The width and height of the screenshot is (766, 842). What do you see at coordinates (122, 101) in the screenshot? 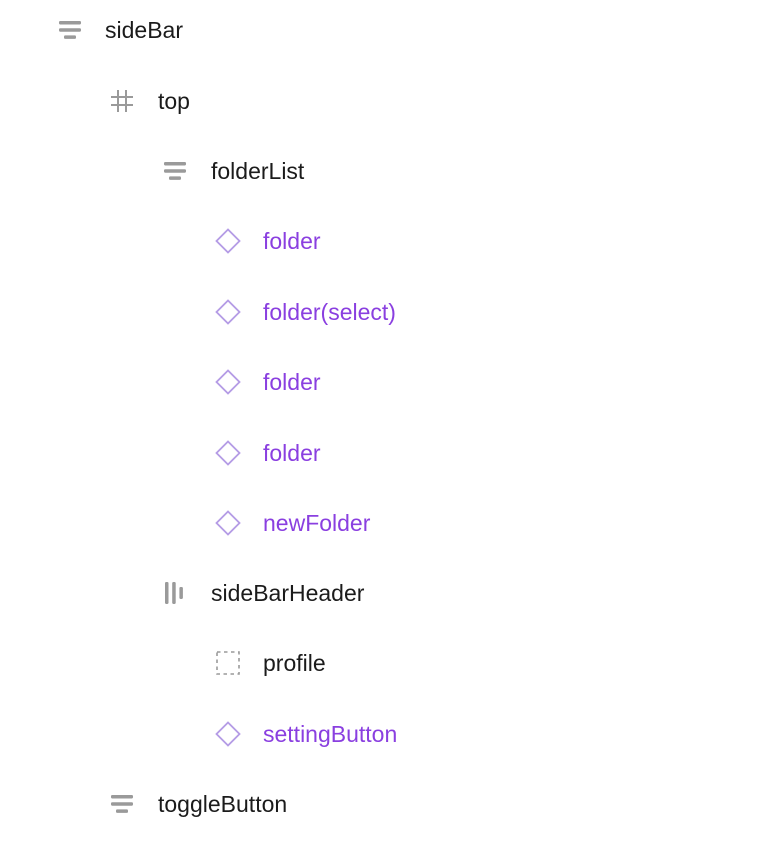
I see `frame-hash-icon` at bounding box center [122, 101].